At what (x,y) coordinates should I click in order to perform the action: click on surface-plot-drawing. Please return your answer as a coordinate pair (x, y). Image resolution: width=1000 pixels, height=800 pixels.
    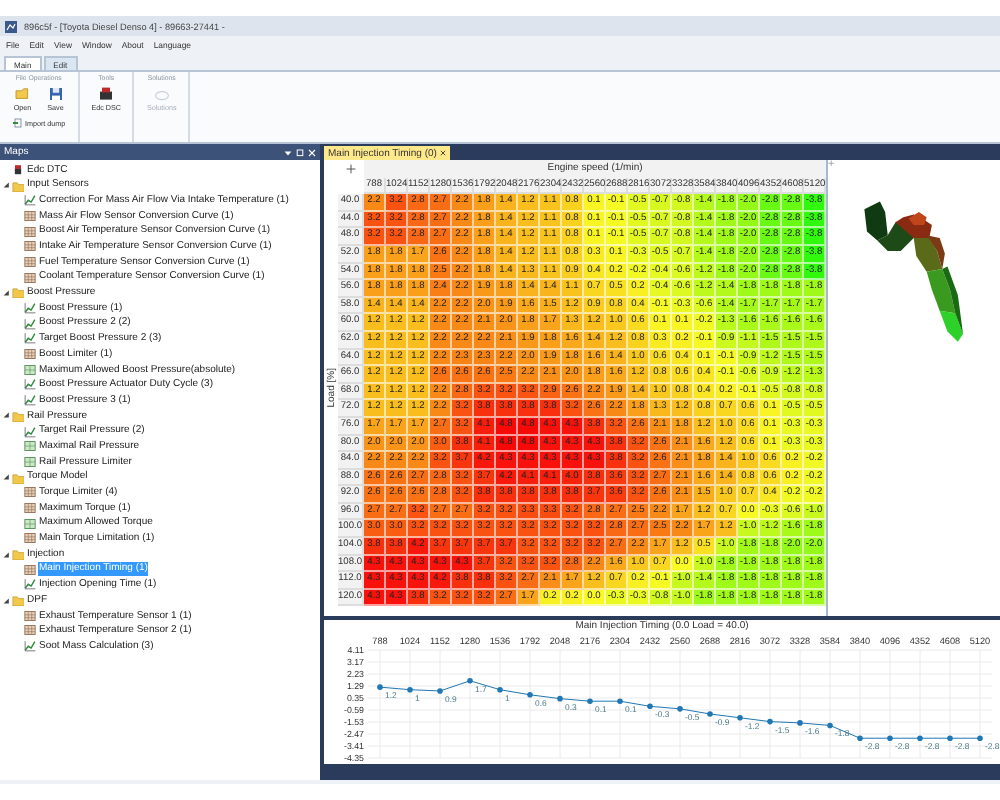
    Looking at the image, I should click on (914, 271).